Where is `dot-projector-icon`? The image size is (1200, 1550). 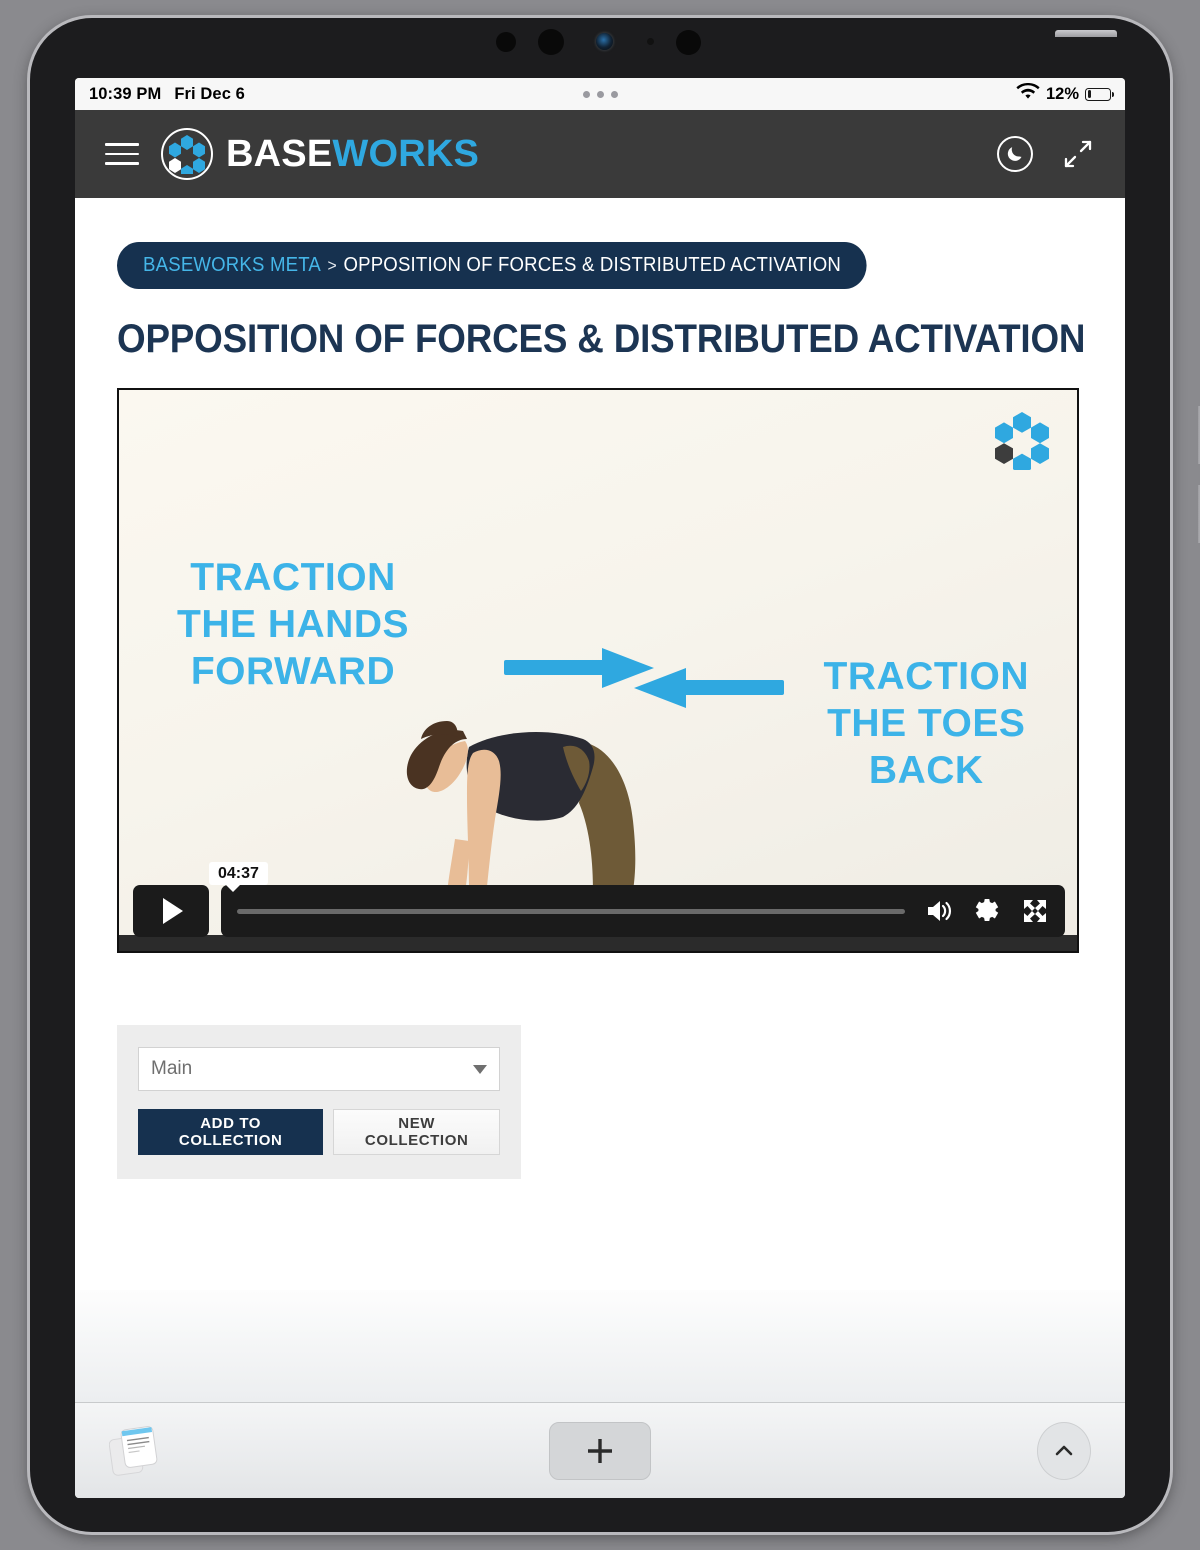
dot-projector-icon is located at coordinates (650, 41).